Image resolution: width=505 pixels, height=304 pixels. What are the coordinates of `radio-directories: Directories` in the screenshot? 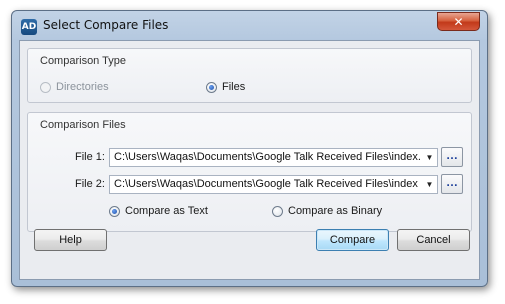 It's located at (74, 87).